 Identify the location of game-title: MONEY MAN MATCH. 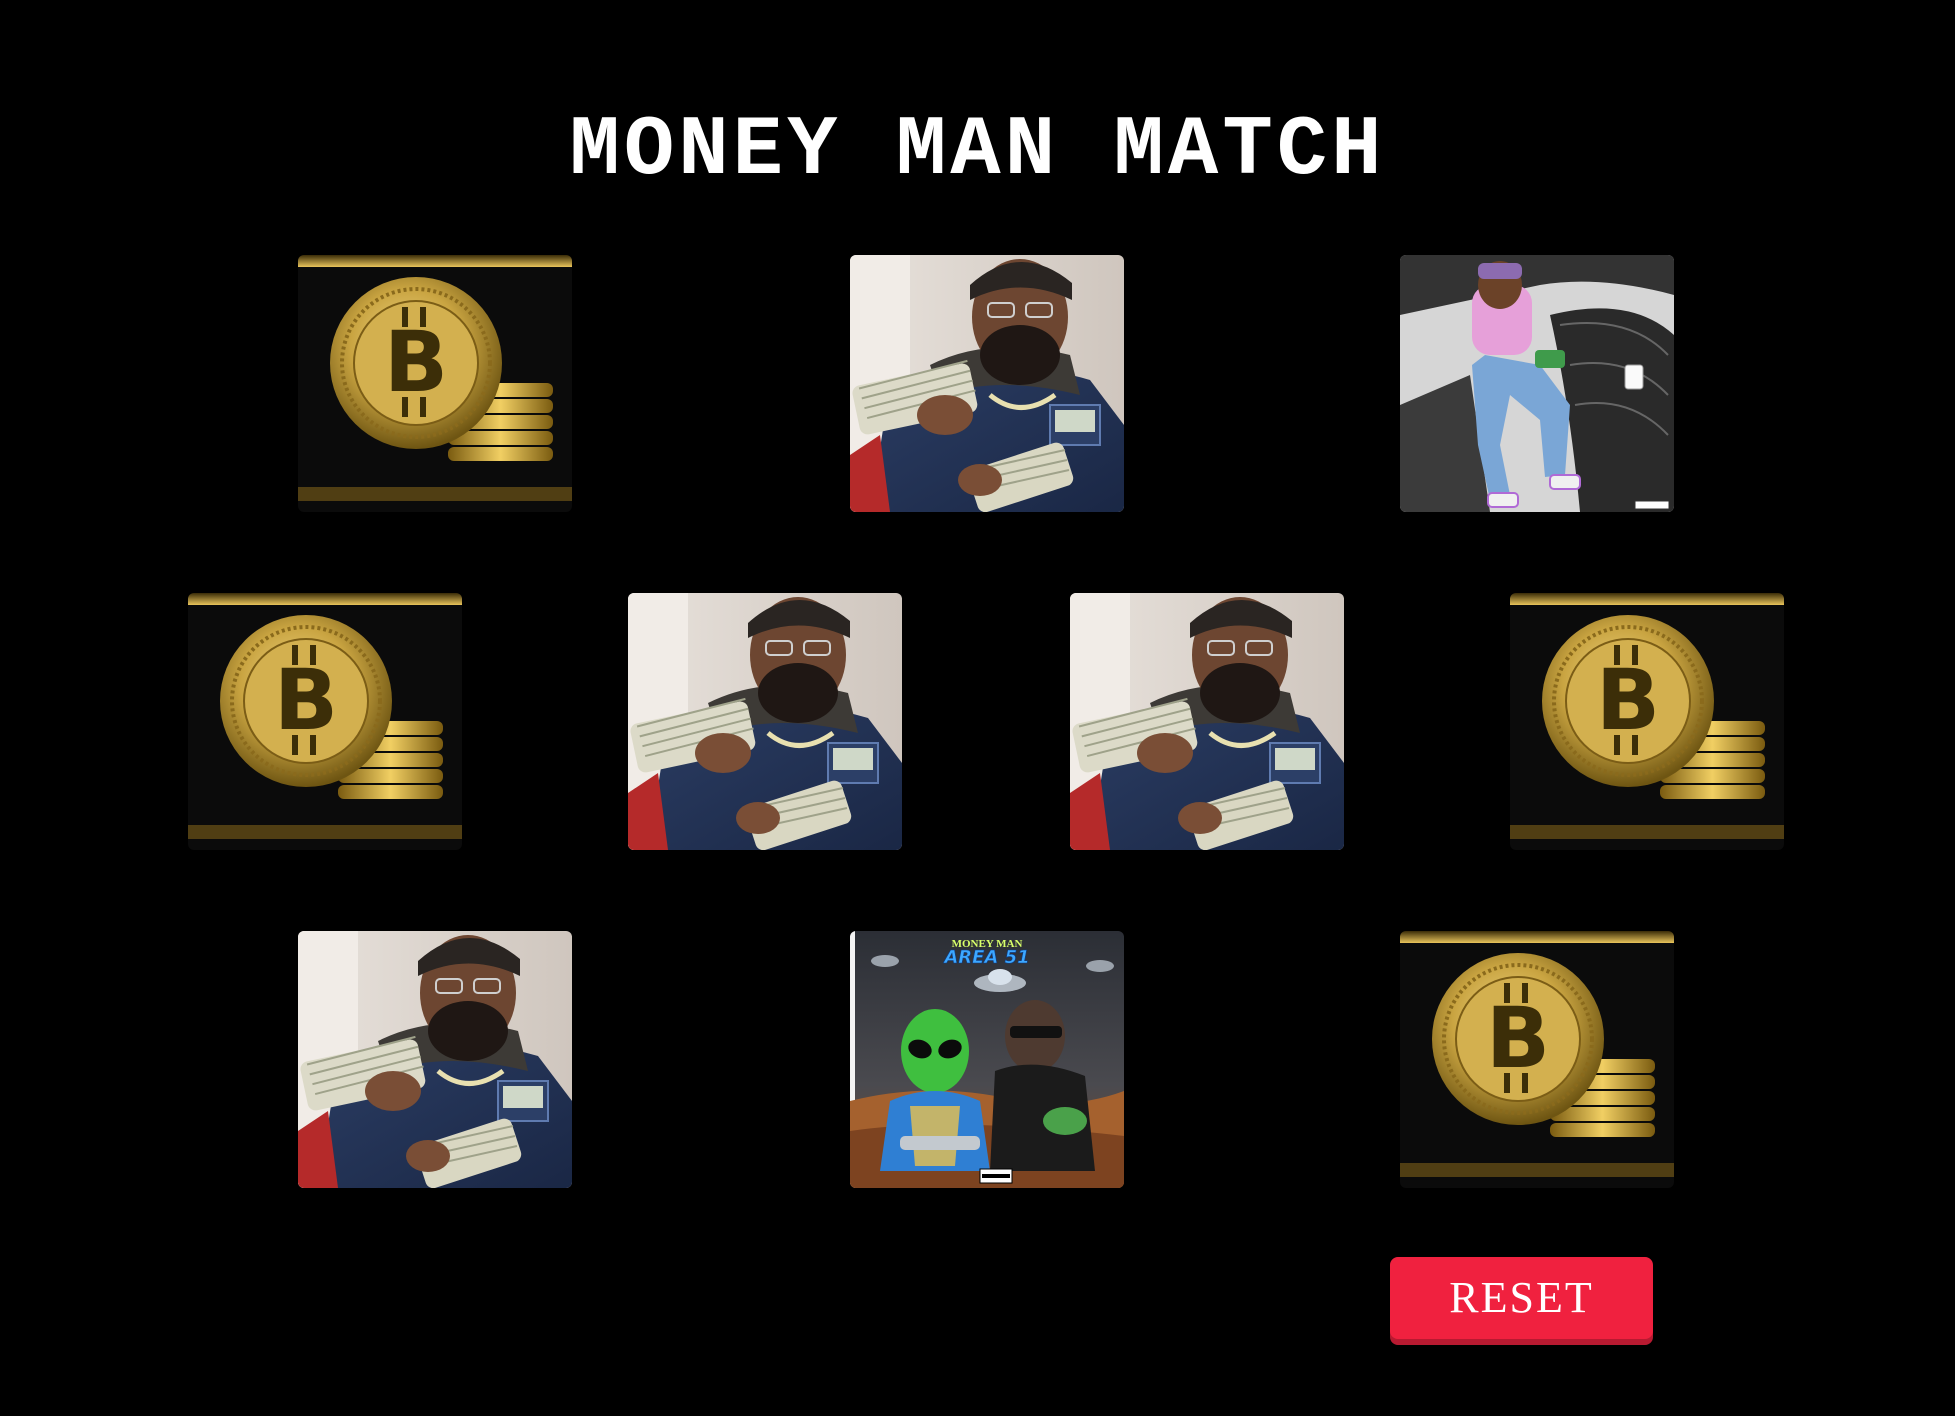
(977, 152).